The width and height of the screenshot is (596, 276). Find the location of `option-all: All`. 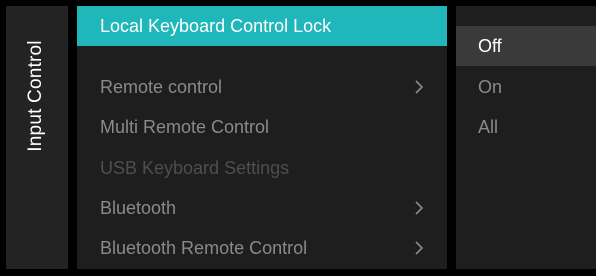

option-all: All is located at coordinates (526, 127).